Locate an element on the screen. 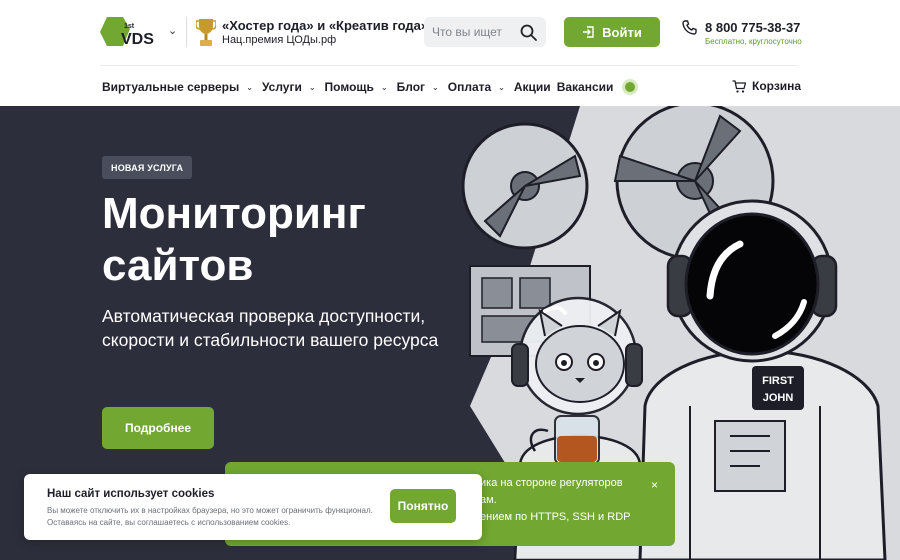  logo-brand: VDS is located at coordinates (137, 39).